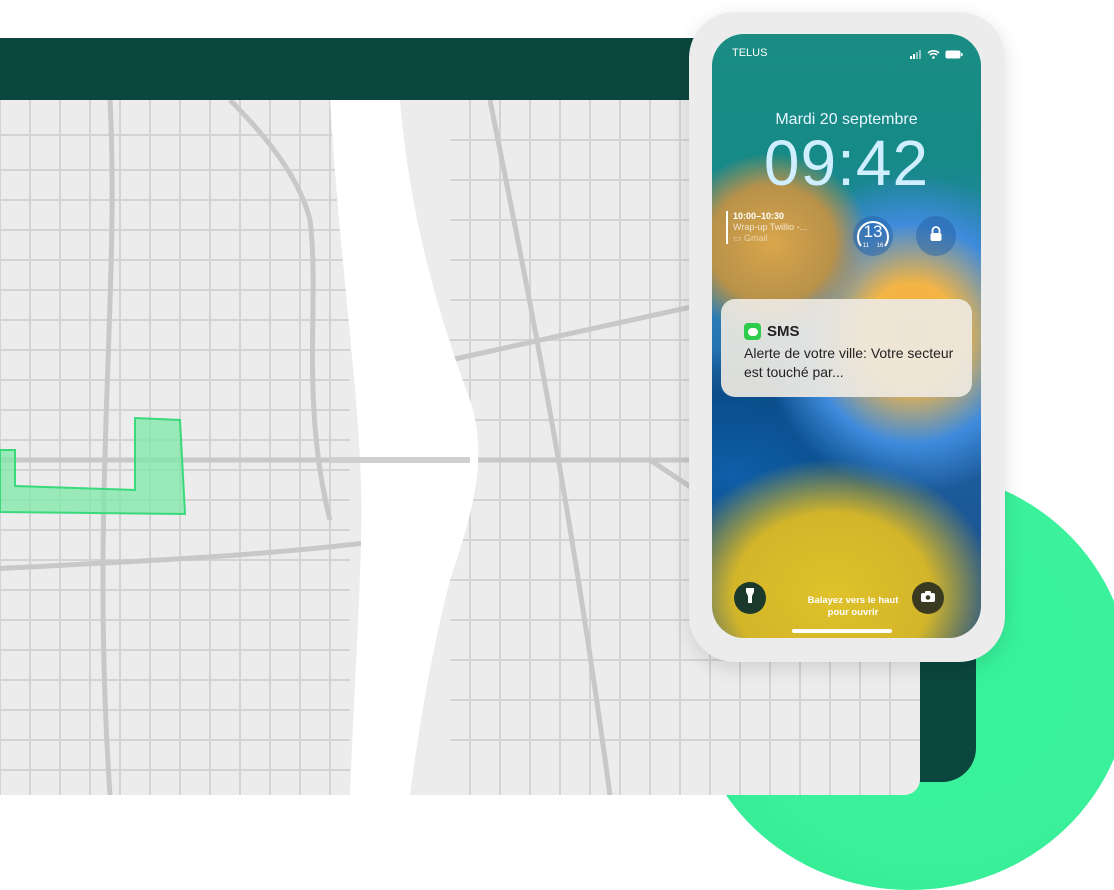 Image resolution: width=1114 pixels, height=890 pixels. I want to click on ring-widget: 13 11 16, so click(873, 236).